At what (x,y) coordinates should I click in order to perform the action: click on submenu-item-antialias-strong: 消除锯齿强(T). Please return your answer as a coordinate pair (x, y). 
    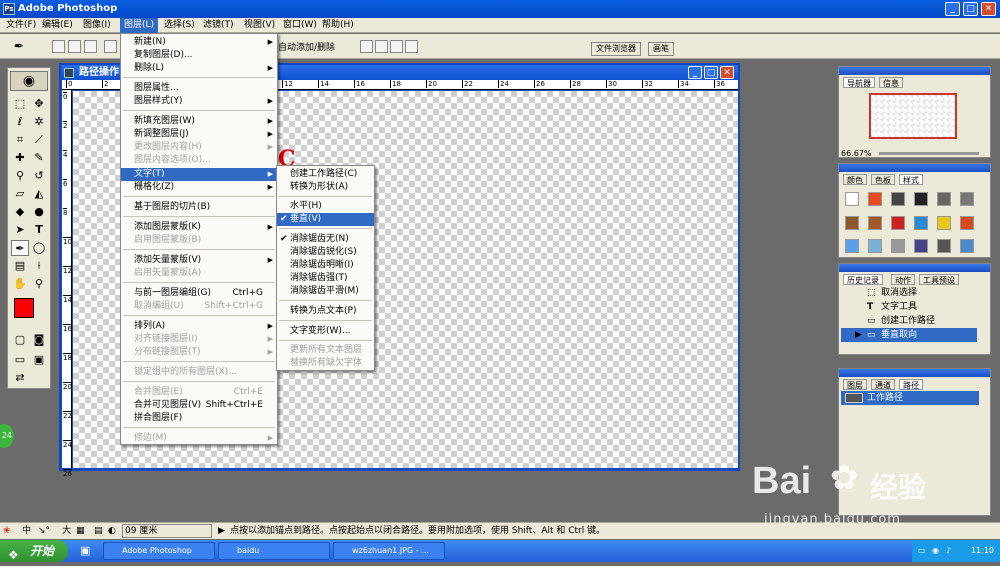
    Looking at the image, I should click on (325, 278).